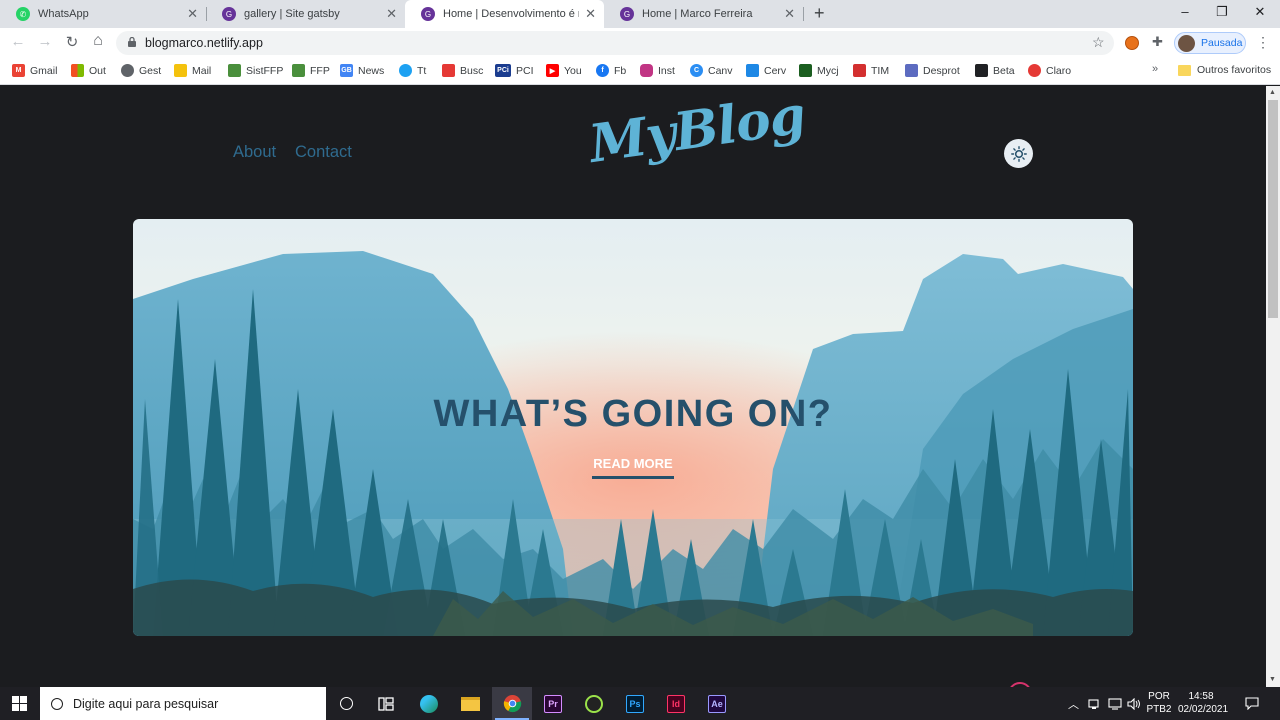  Describe the element at coordinates (127, 70) in the screenshot. I see `globe-icon` at that location.